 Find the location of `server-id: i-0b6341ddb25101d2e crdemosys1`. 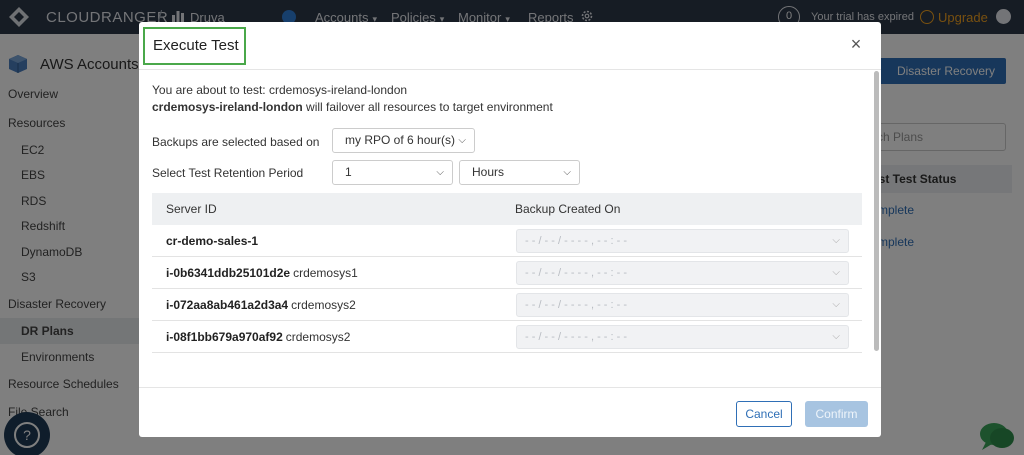

server-id: i-0b6341ddb25101d2e crdemosys1 is located at coordinates (262, 273).